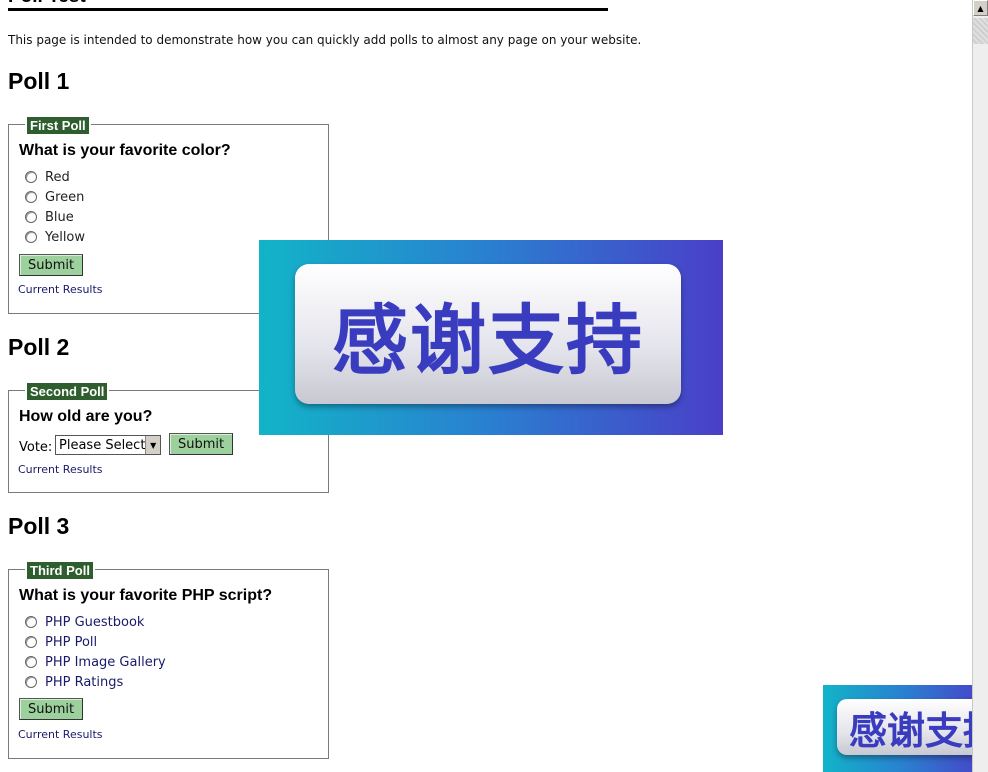 The height and width of the screenshot is (772, 988). I want to click on poll-2-submit-button: Submit, so click(201, 444).